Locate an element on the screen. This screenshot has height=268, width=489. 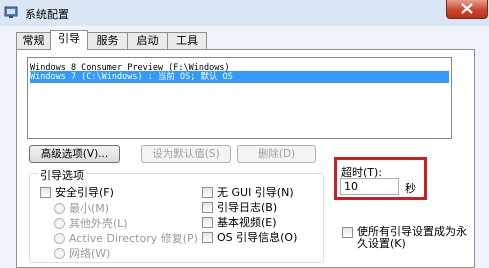
minimal-radio: 最小(M) is located at coordinates (81, 208).